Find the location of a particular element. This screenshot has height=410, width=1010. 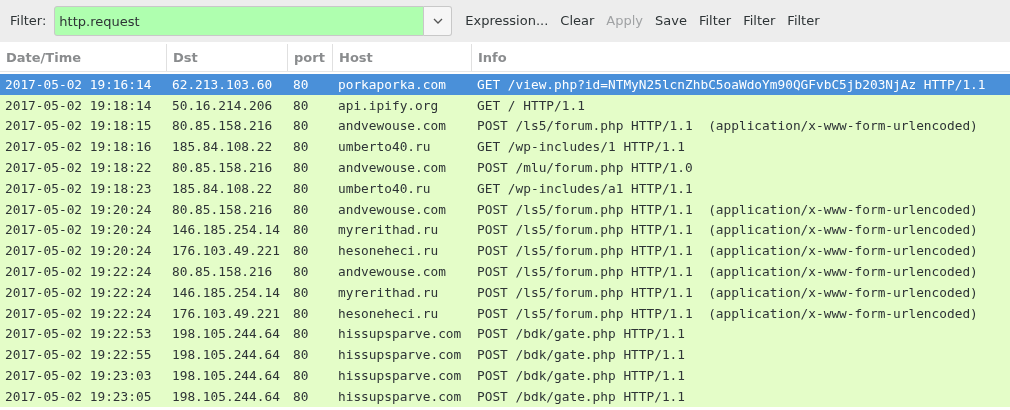

packet-row: 2017-05-02 19:18:23 185.84.108.22 80 umberto40.ru GET /wp-includes/a1 HTTP/1.1 is located at coordinates (505, 188).